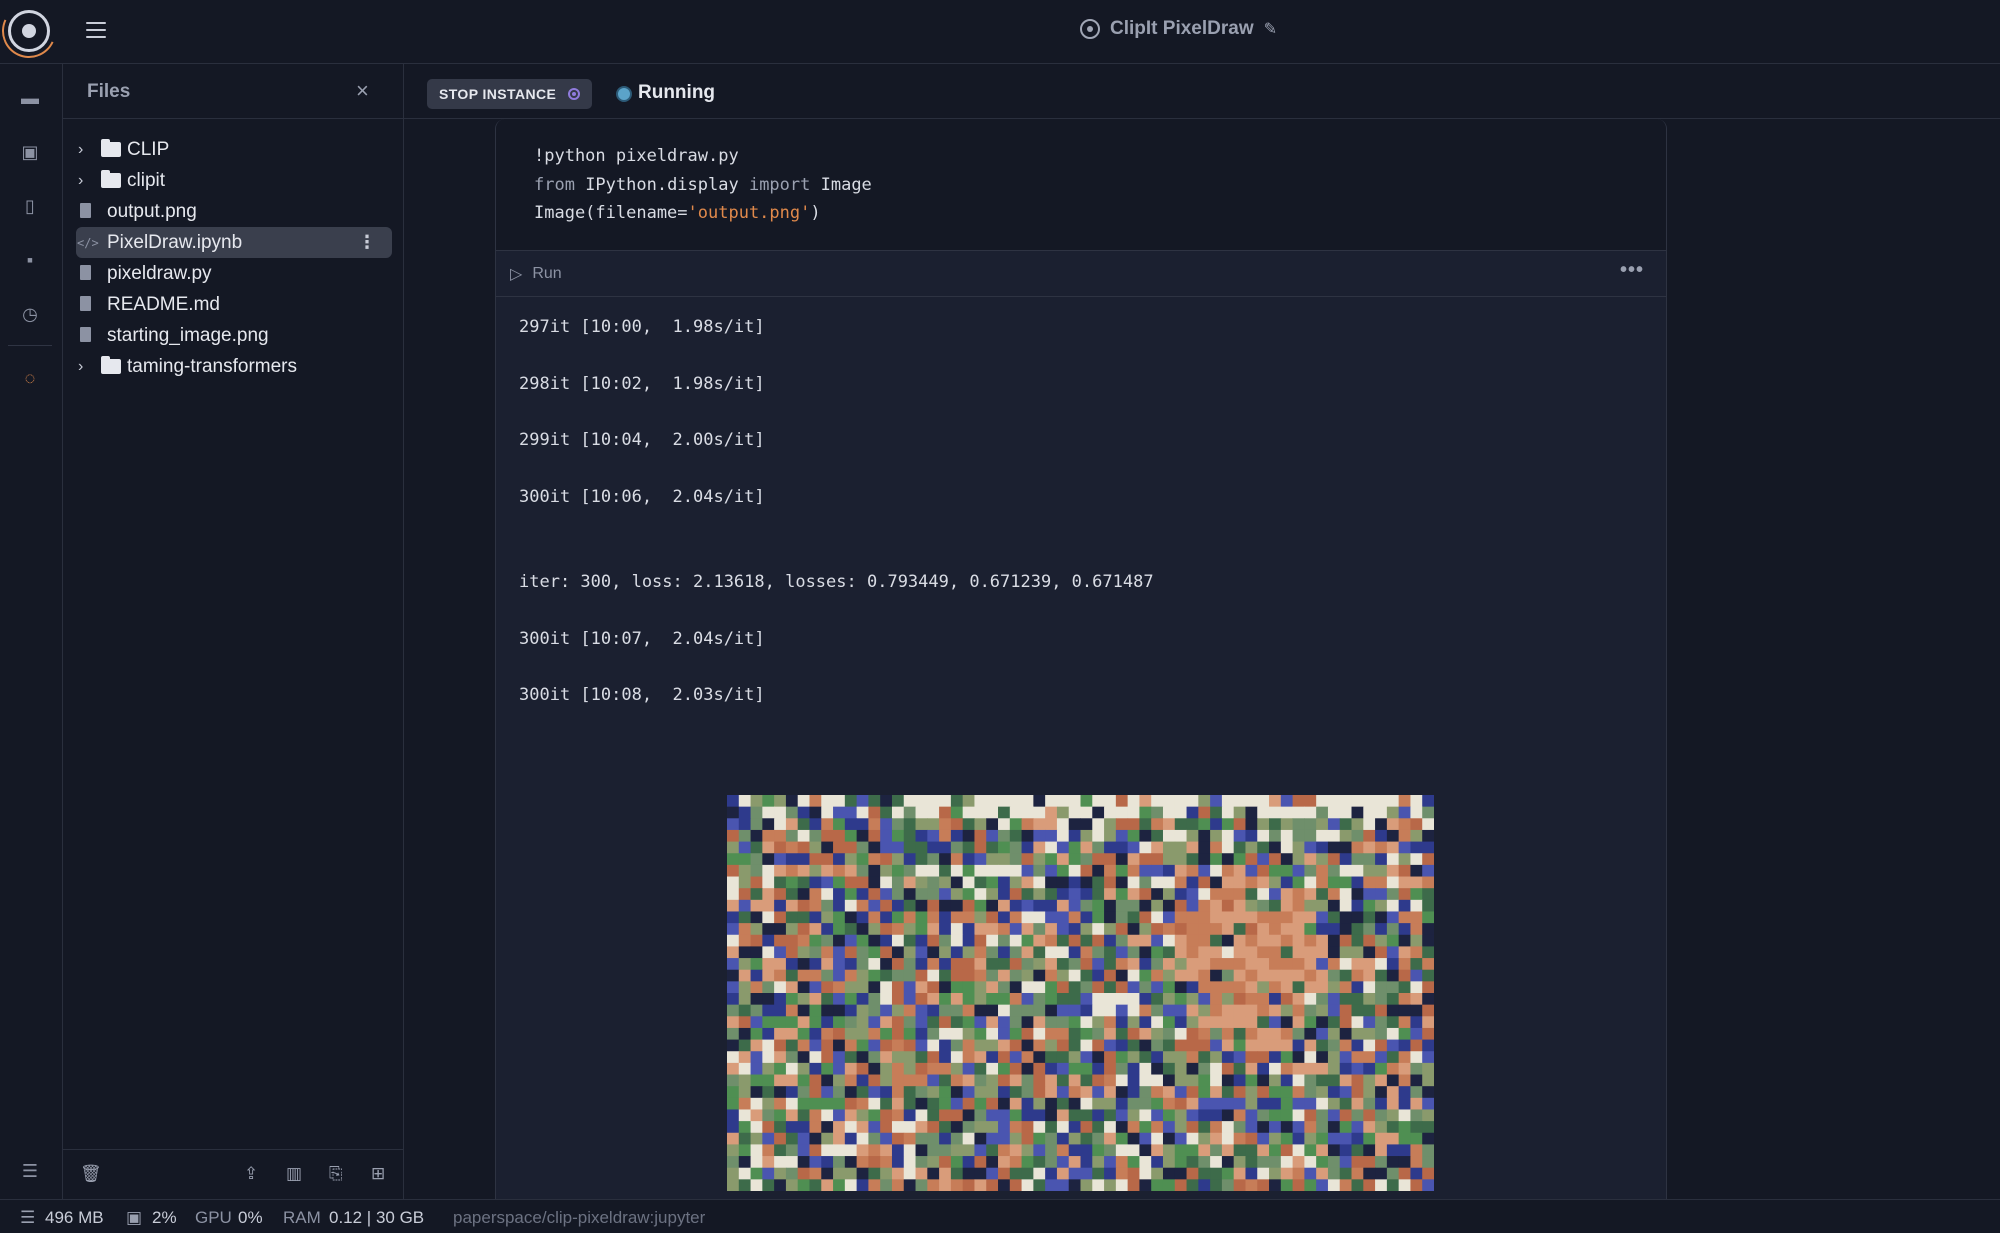 The height and width of the screenshot is (1233, 2000). I want to click on notebook-status-icon, so click(1090, 29).